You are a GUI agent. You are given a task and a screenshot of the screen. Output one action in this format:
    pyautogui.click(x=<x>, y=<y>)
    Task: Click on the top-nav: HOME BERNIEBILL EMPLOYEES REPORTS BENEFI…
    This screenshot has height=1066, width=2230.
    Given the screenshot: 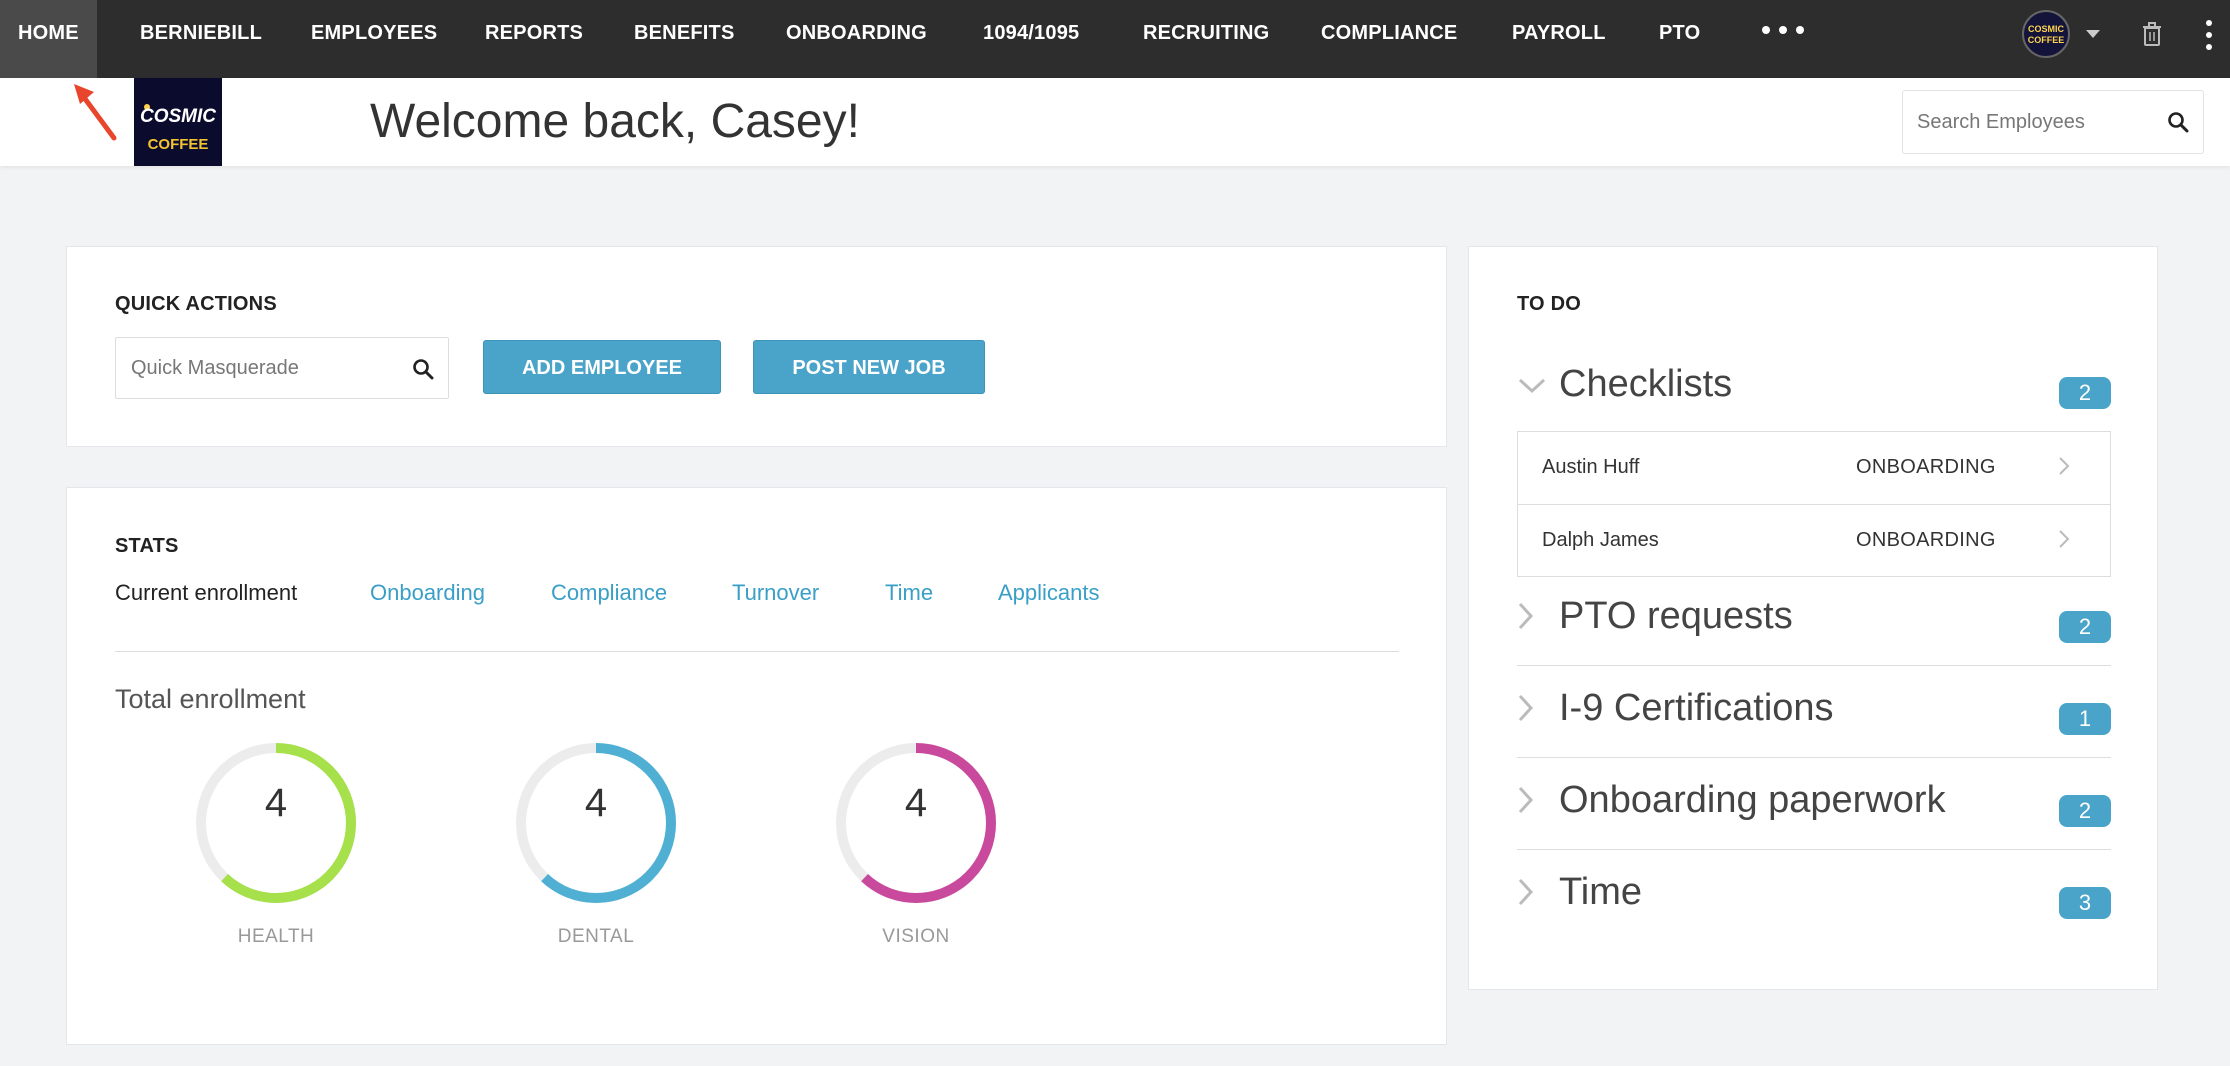 What is the action you would take?
    pyautogui.click(x=1115, y=39)
    